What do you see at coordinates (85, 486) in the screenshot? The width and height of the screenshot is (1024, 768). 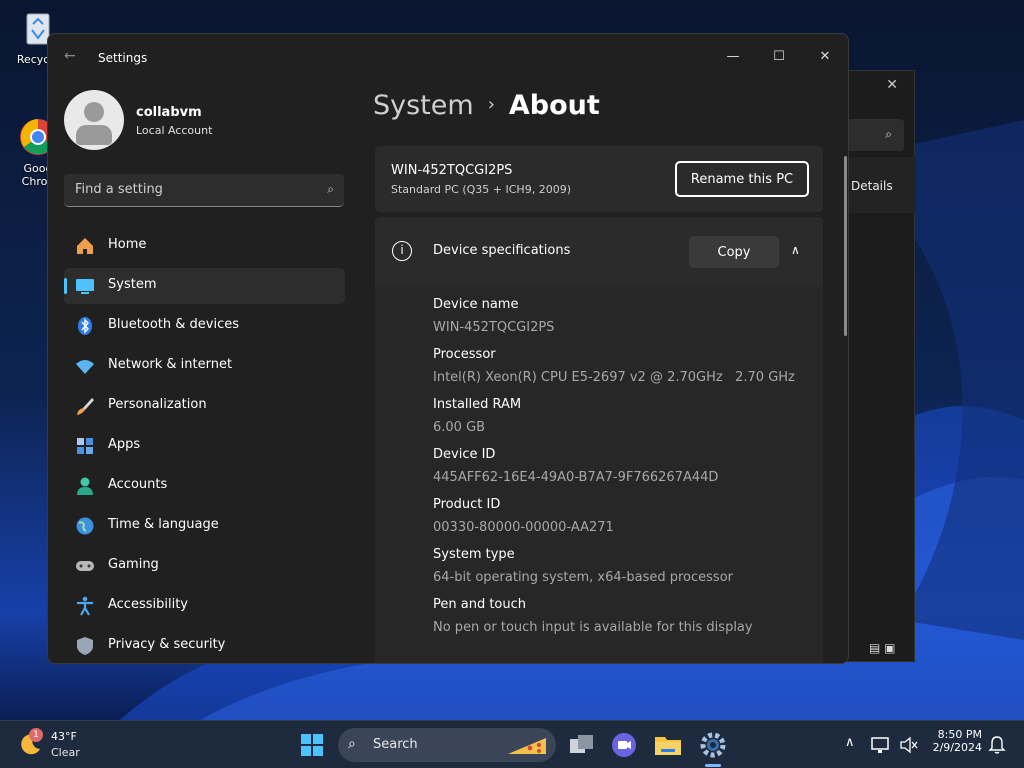 I see `accounts-icon` at bounding box center [85, 486].